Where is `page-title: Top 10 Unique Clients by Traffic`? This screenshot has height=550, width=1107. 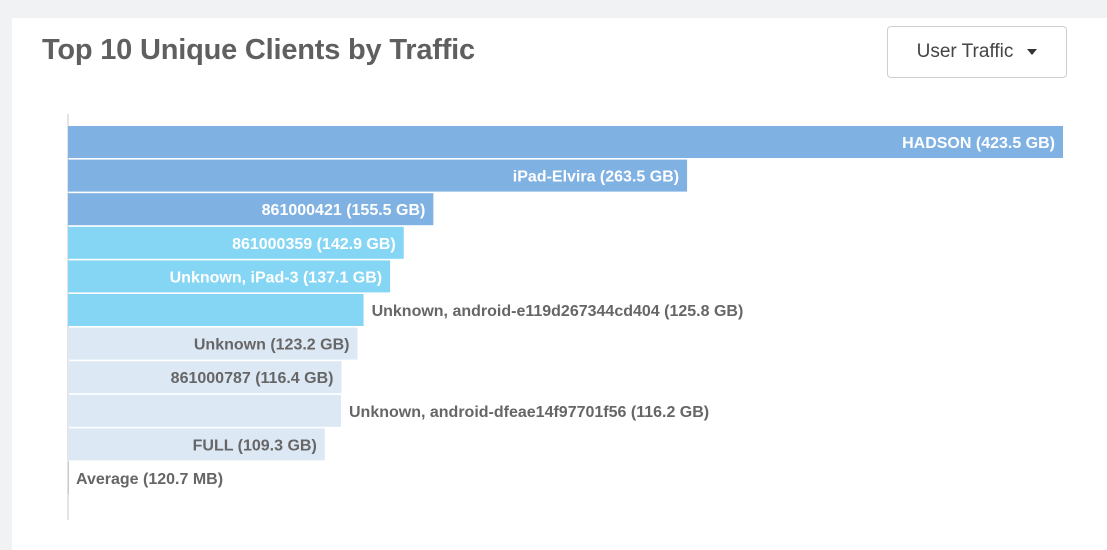
page-title: Top 10 Unique Clients by Traffic is located at coordinates (258, 50).